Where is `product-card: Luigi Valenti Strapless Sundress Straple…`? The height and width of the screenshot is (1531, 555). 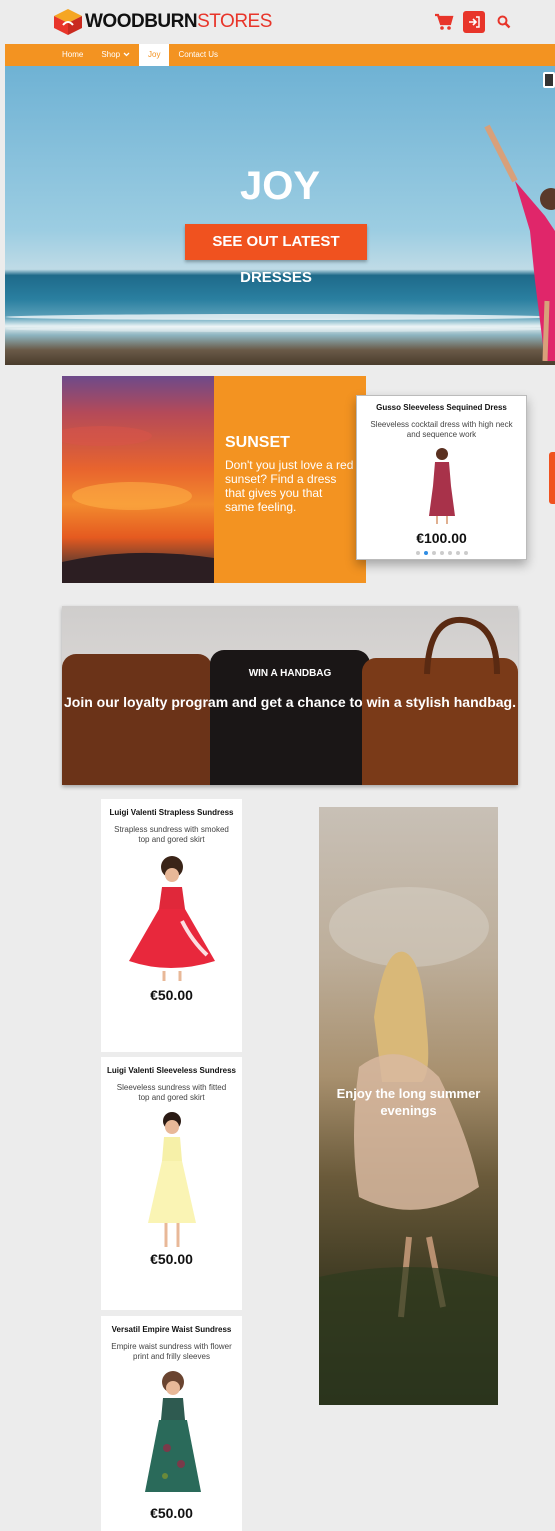 product-card: Luigi Valenti Strapless Sundress Straple… is located at coordinates (171, 925).